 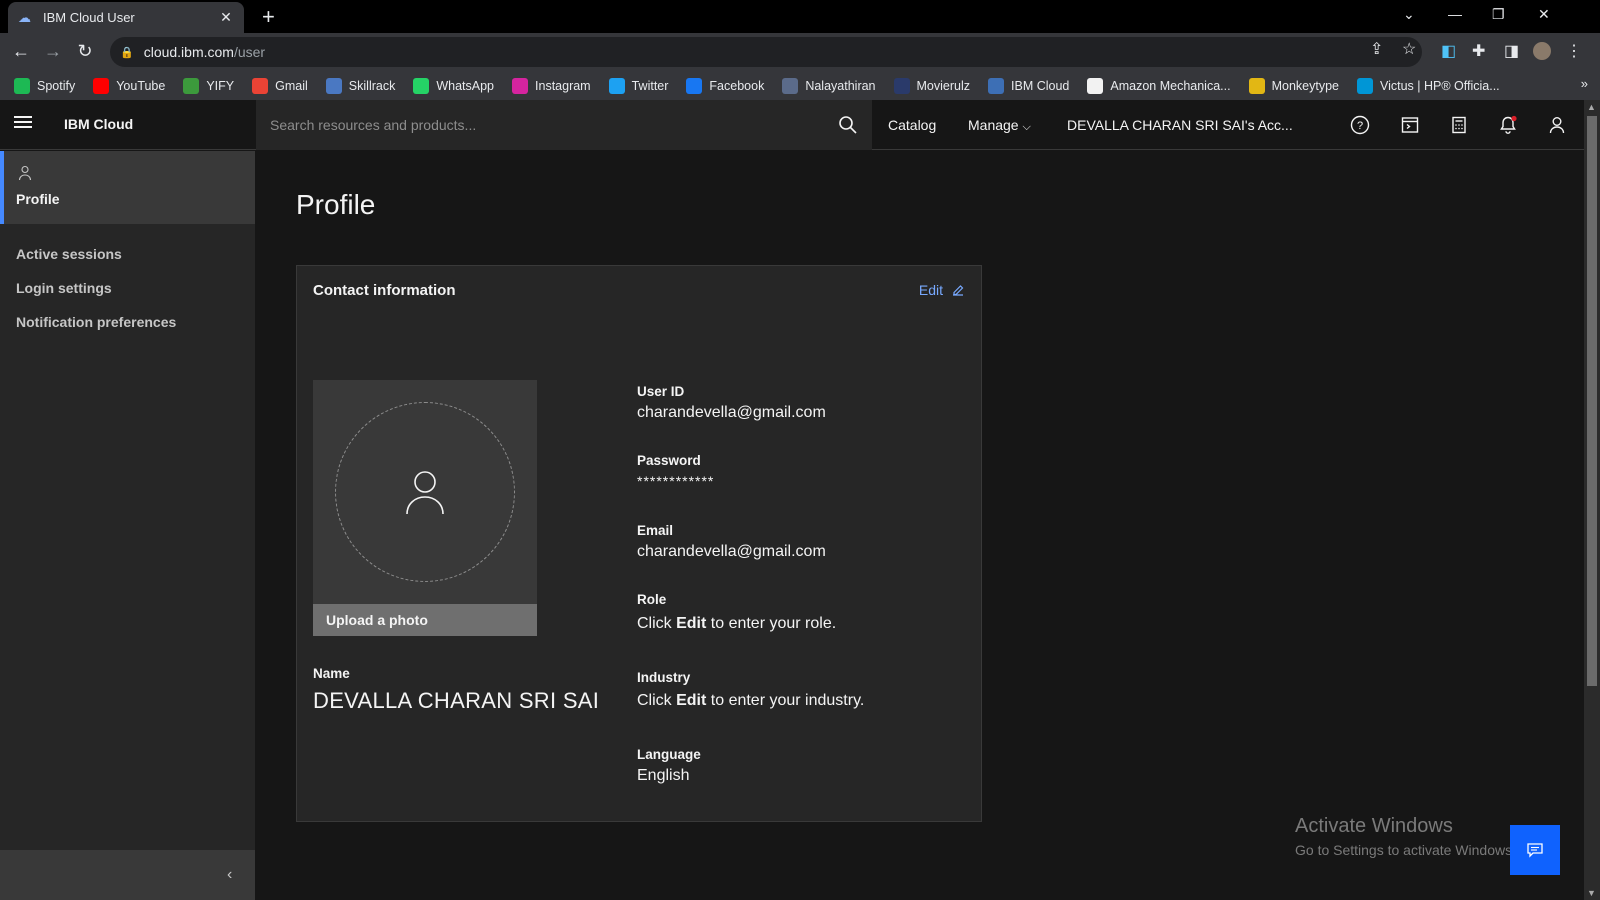 I want to click on bookmark-item: Spotify, so click(x=44, y=85).